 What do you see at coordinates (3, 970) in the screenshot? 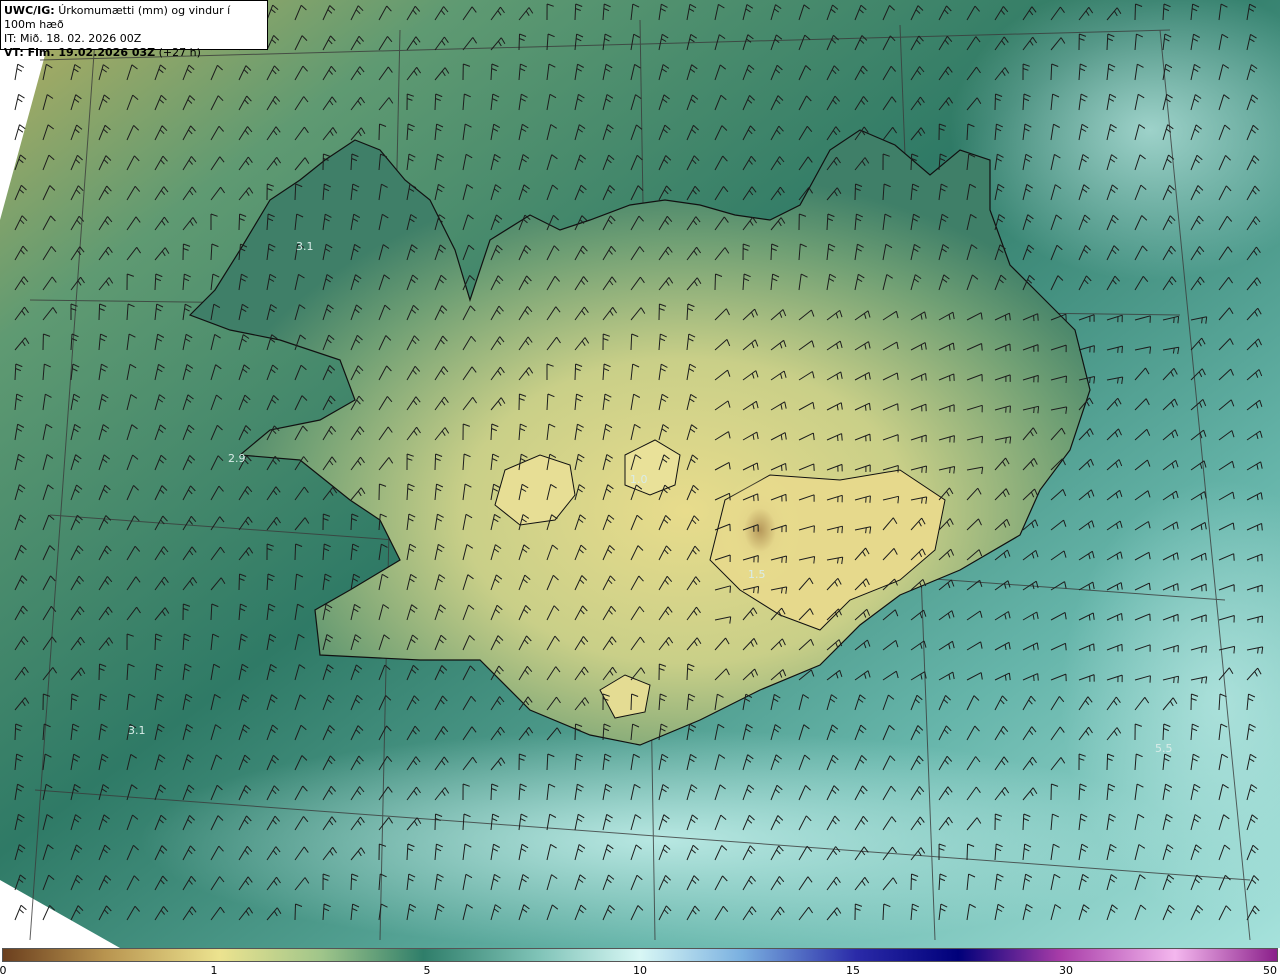
I see `colorbar-tick-0: 0` at bounding box center [3, 970].